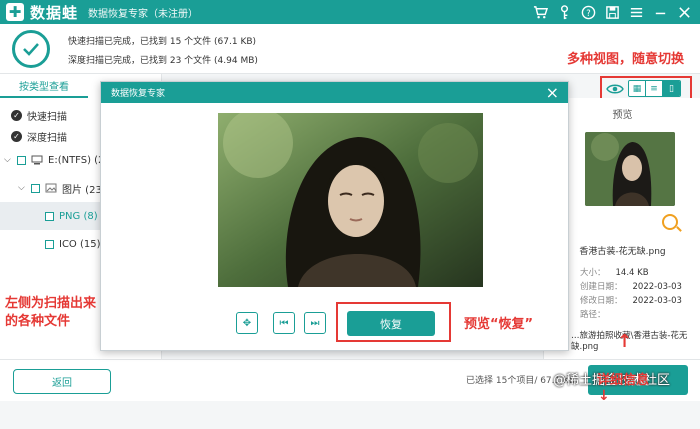 The height and width of the screenshot is (429, 700). What do you see at coordinates (614, 273) in the screenshot?
I see `file-size-row: 大小： 14.4 KB` at bounding box center [614, 273].